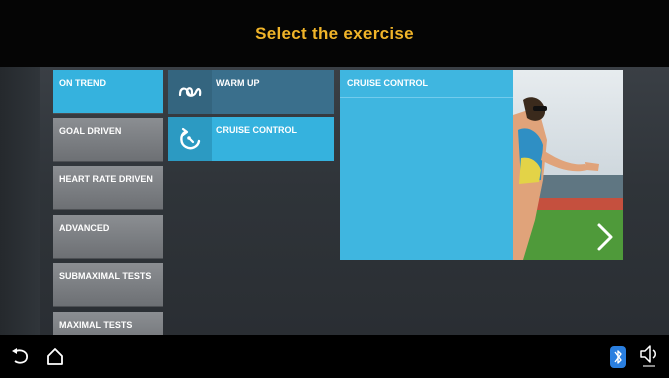  I want to click on back-icon, so click(20, 358).